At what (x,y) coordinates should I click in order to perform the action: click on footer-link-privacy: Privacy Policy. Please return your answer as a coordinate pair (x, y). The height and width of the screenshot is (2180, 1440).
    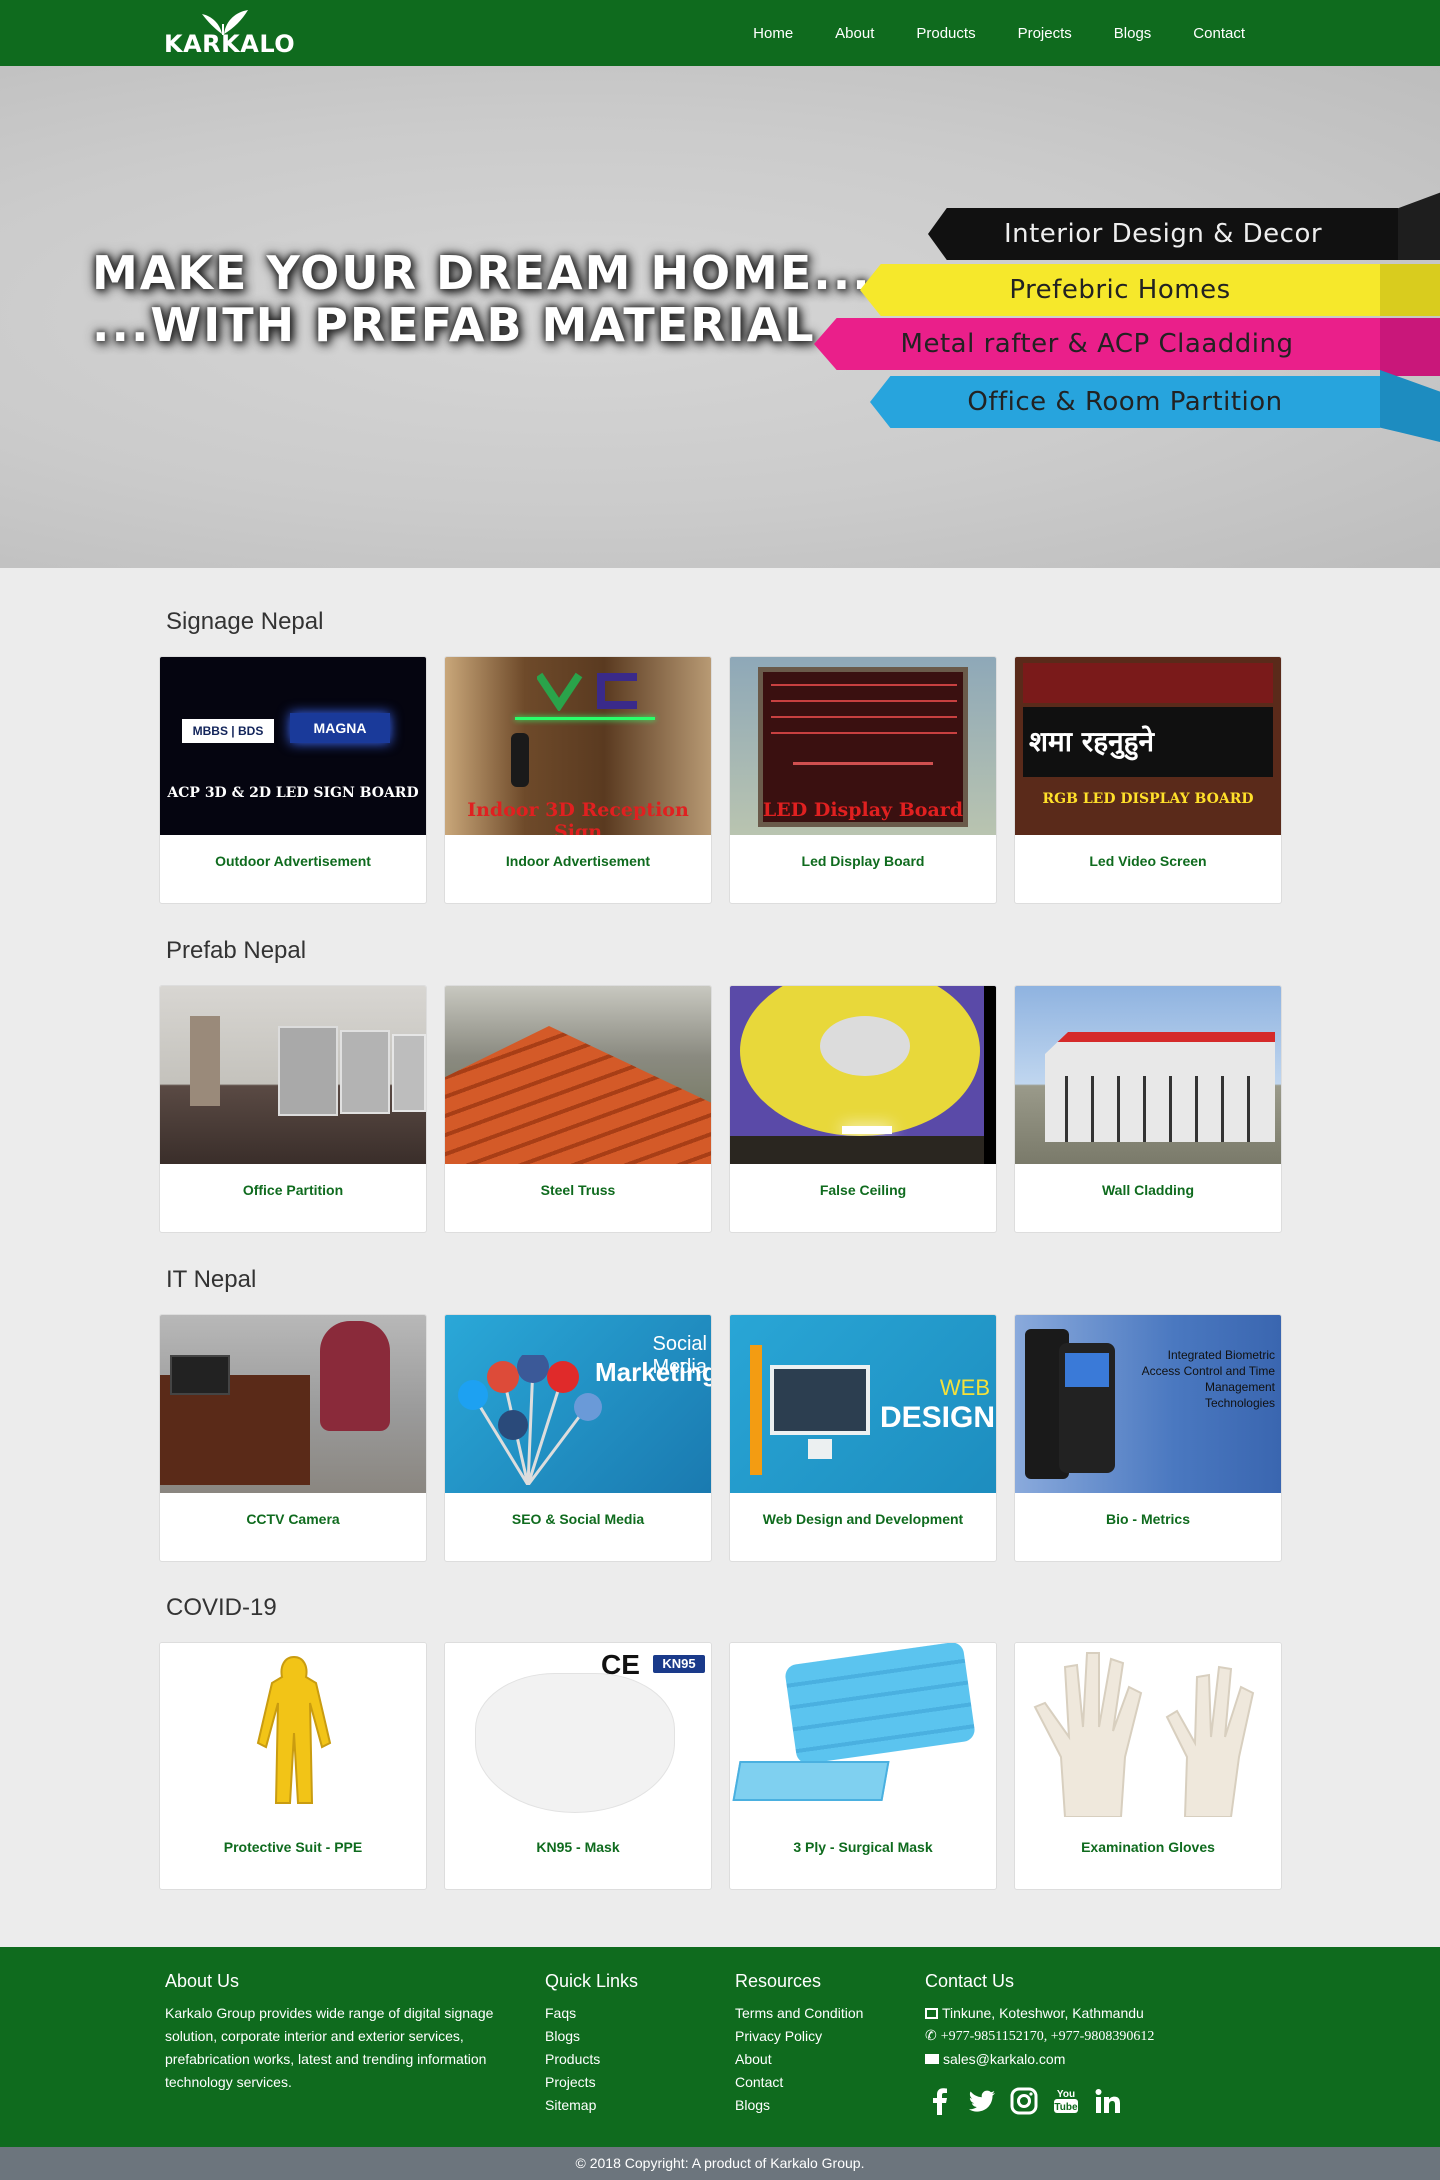
    Looking at the image, I should click on (820, 2036).